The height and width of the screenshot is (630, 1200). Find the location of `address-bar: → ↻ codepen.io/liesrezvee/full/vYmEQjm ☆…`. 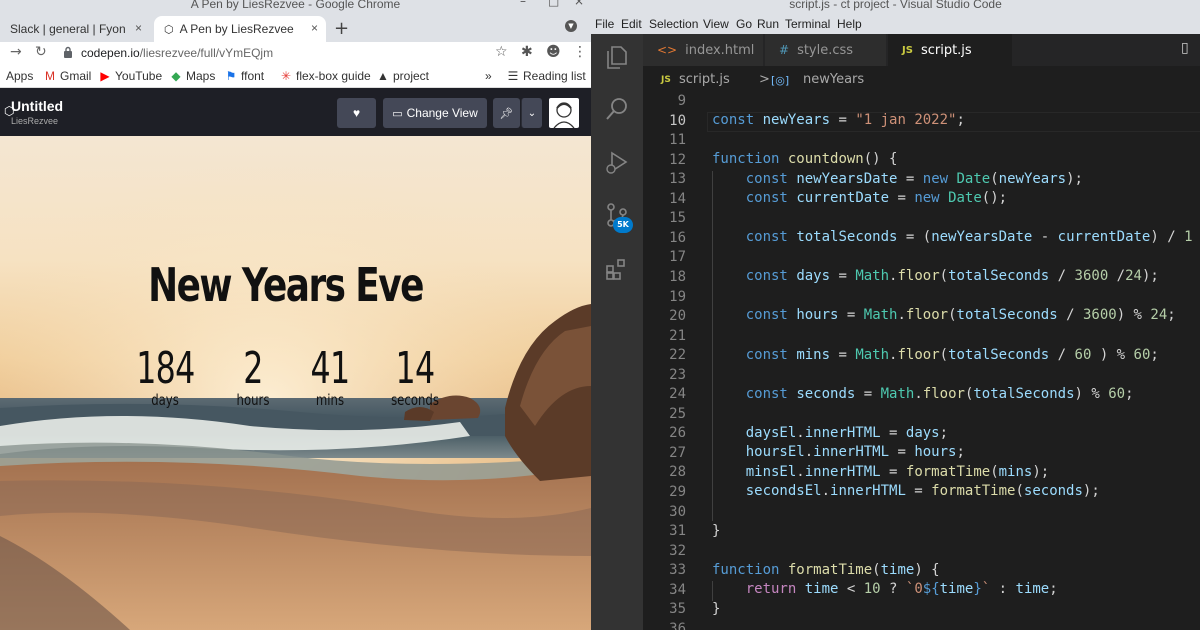

address-bar: → ↻ codepen.io/liesrezvee/full/vYmEQjm ☆… is located at coordinates (295, 54).